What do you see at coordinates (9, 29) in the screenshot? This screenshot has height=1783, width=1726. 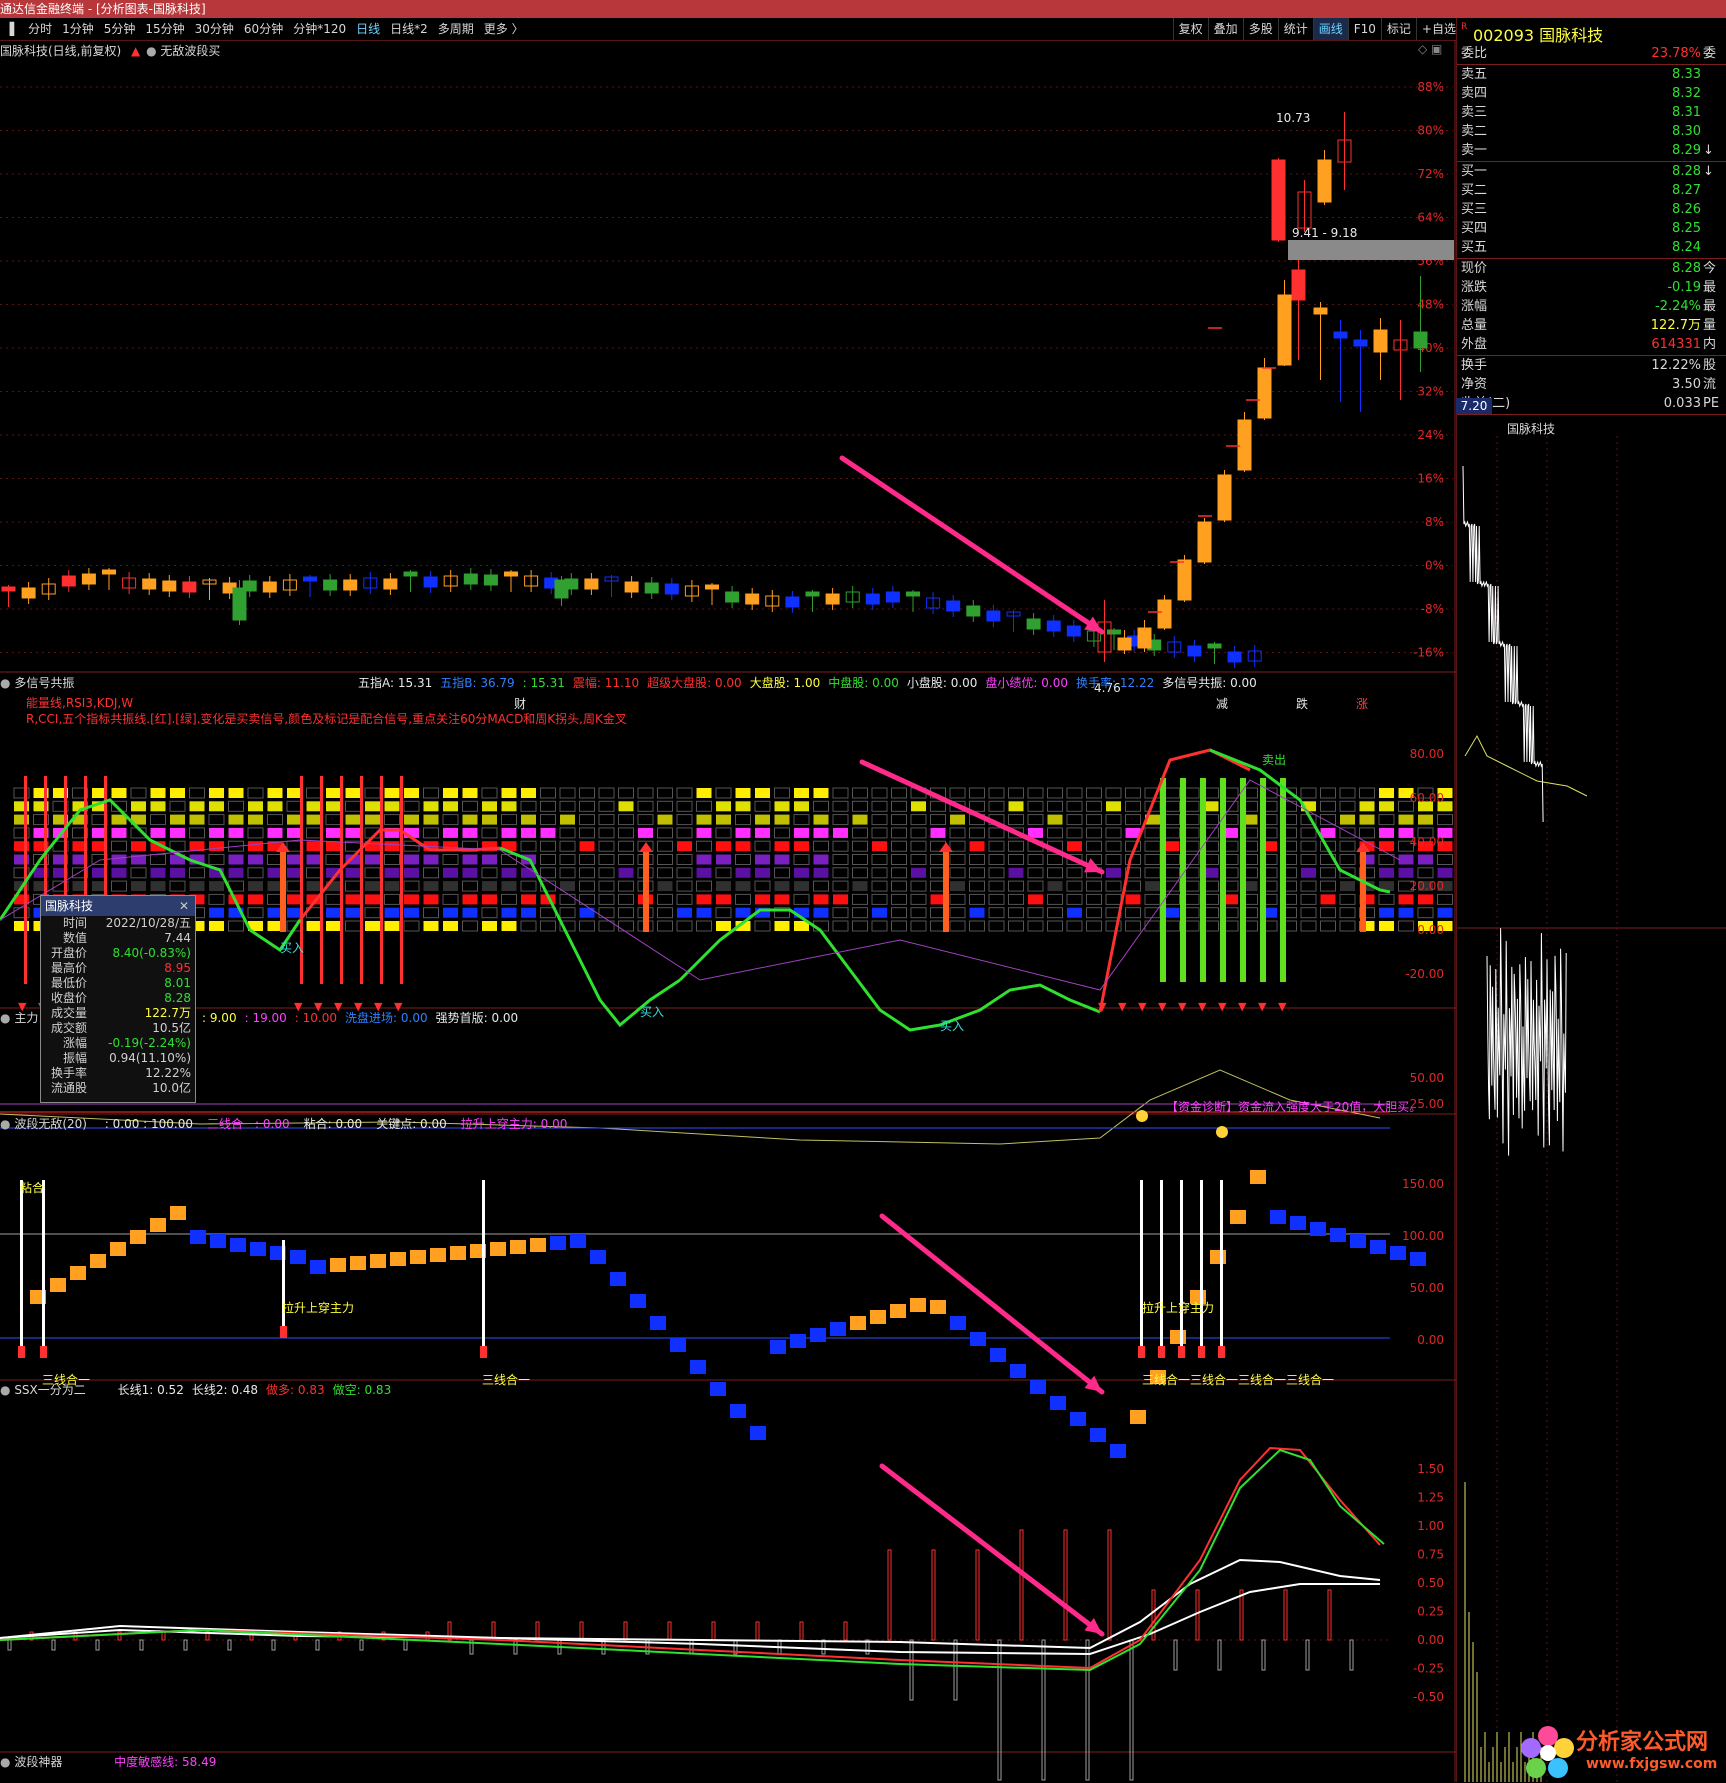 I see `toolbar-menu-icon: ▐` at bounding box center [9, 29].